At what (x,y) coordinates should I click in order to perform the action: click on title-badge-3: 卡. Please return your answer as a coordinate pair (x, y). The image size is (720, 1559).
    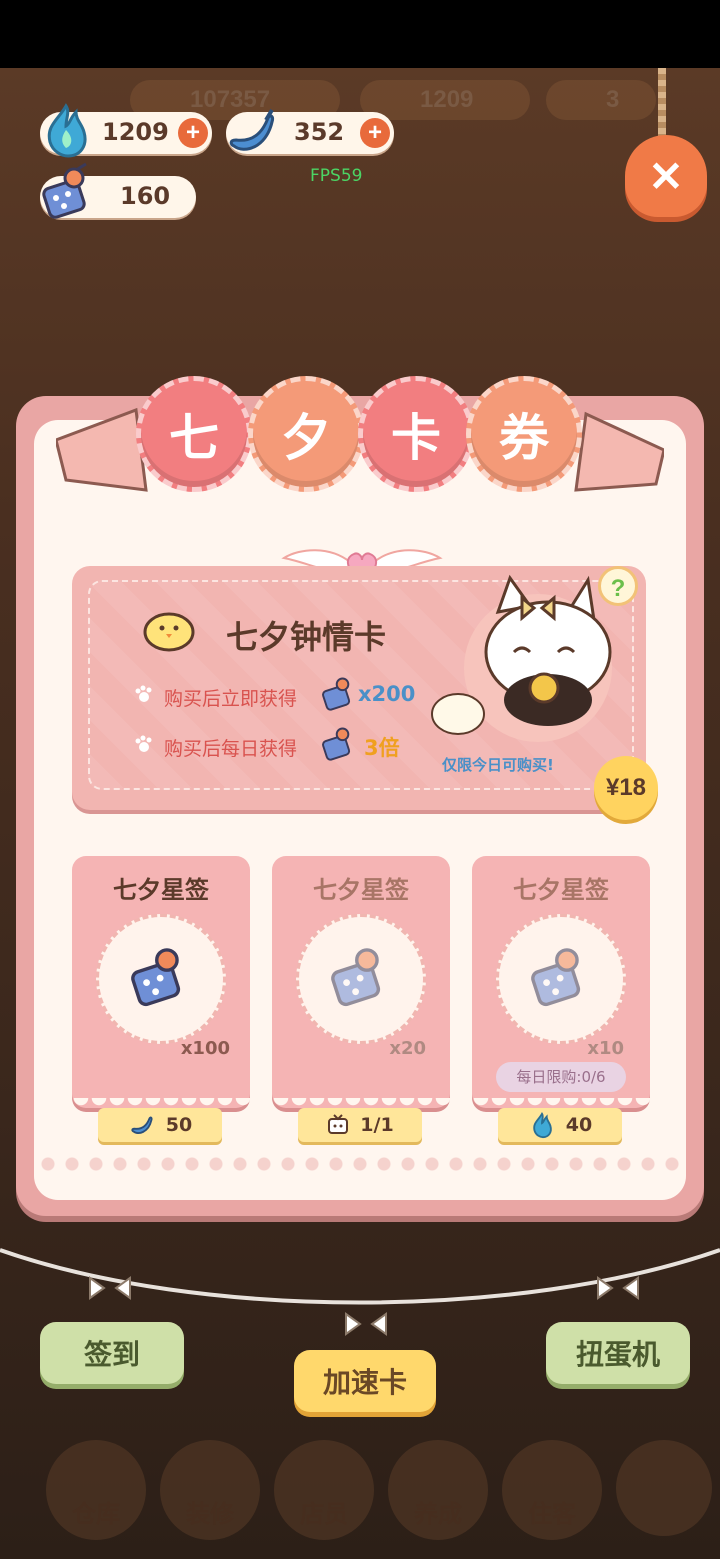
    Looking at the image, I should click on (416, 434).